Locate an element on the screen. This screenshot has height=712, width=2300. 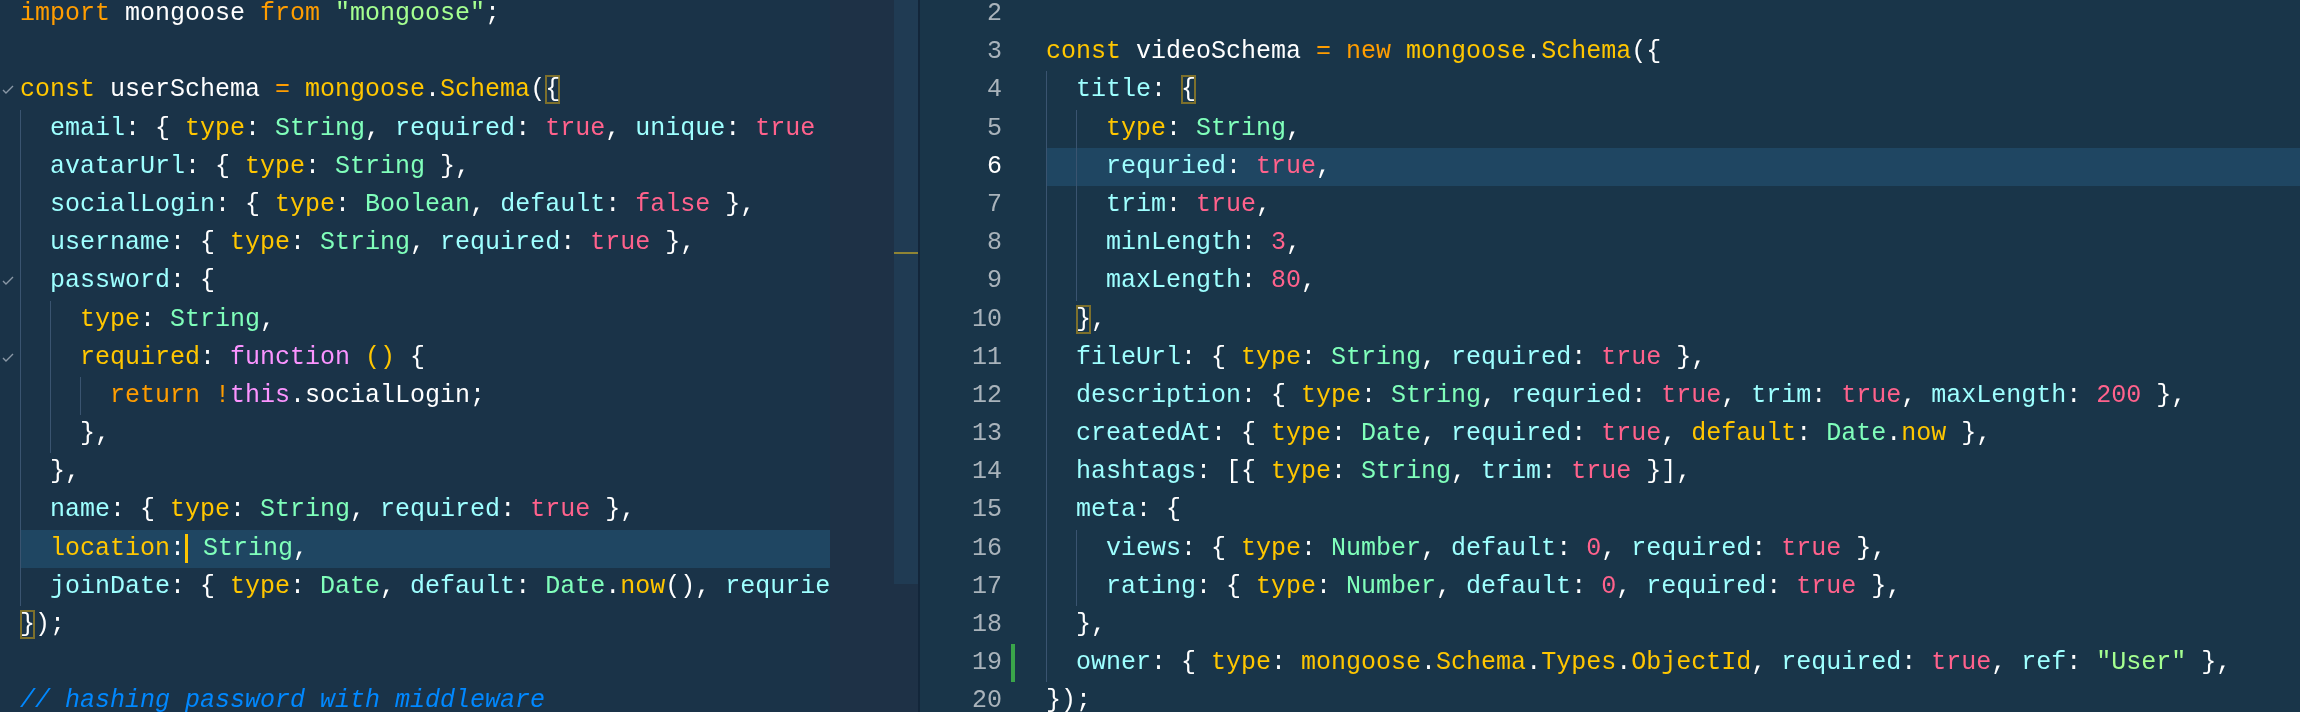
scrollbar-marker is located at coordinates (906, 253).